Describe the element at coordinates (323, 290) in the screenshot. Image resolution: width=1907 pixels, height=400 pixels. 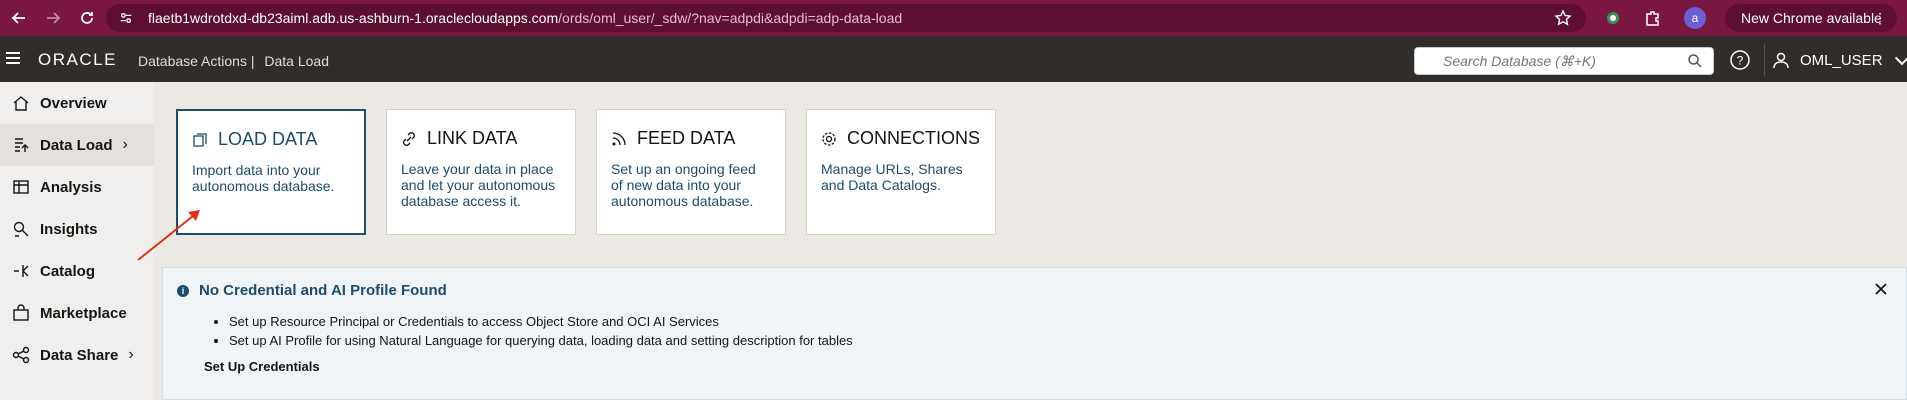
I see `banner-title-text: No Credential and AI Profile Found` at that location.